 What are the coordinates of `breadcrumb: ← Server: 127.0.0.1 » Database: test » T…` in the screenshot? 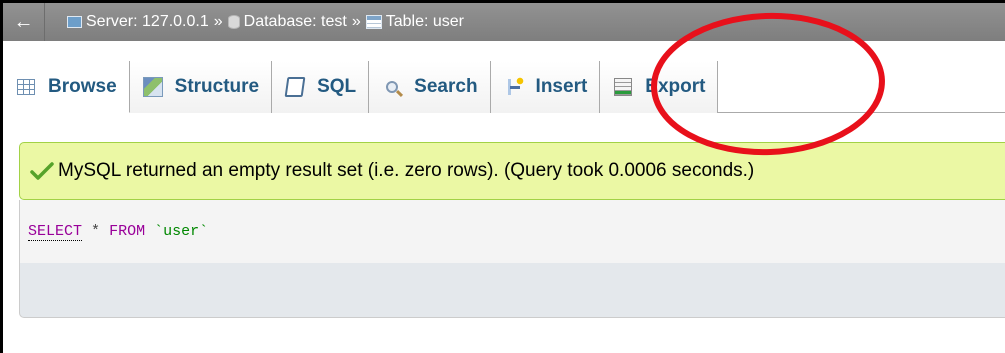 It's located at (504, 22).